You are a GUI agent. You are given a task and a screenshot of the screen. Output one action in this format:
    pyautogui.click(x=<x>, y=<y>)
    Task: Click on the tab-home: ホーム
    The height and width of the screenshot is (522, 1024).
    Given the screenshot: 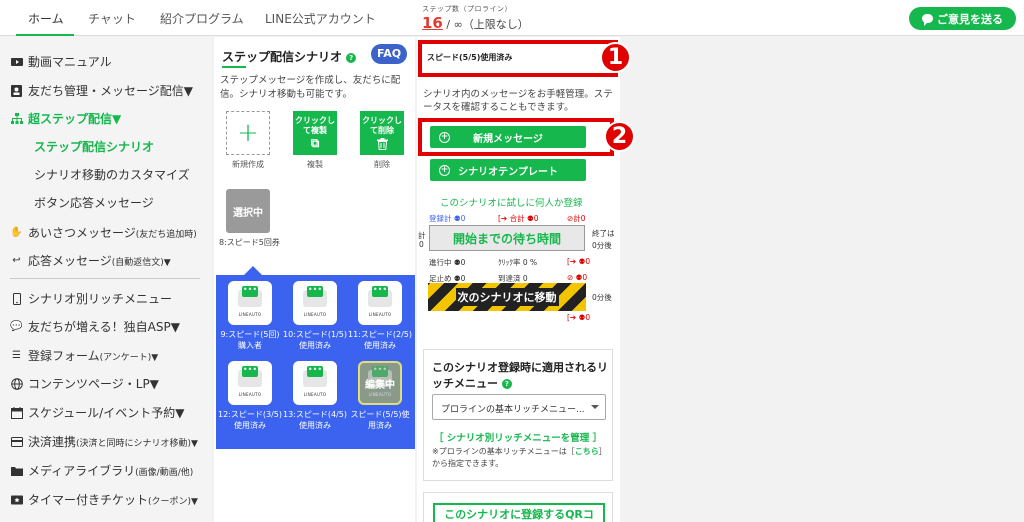 What is the action you would take?
    pyautogui.click(x=46, y=18)
    